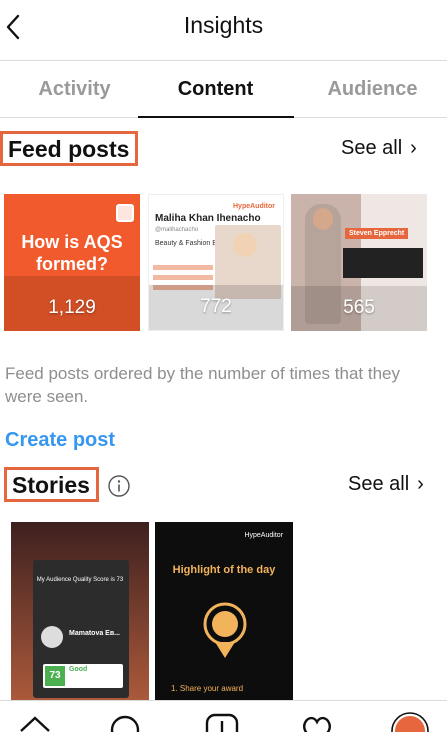  What do you see at coordinates (125, 722) in the screenshot?
I see `search-icon` at bounding box center [125, 722].